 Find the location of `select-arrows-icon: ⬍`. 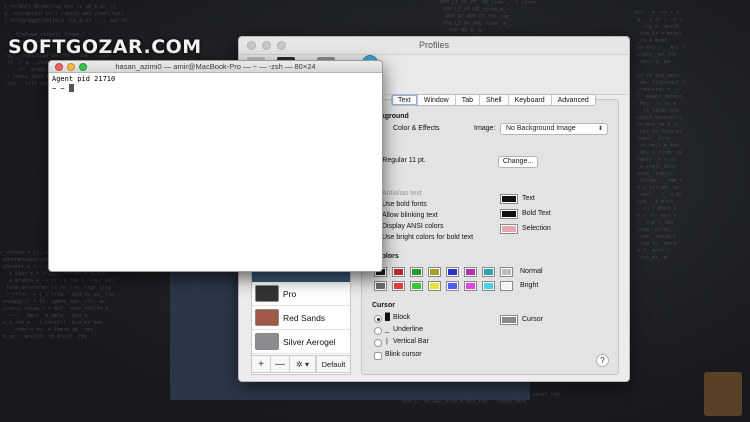

select-arrows-icon: ⬍ is located at coordinates (600, 129).